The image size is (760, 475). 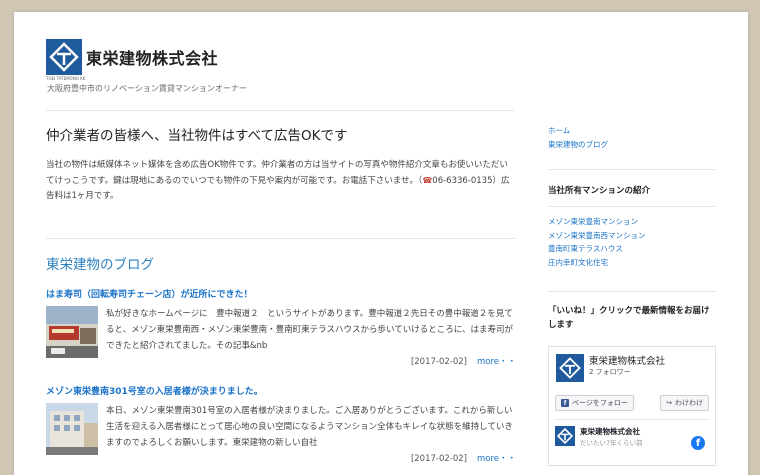 I want to click on facebook-logo-icon: f, so click(x=698, y=443).